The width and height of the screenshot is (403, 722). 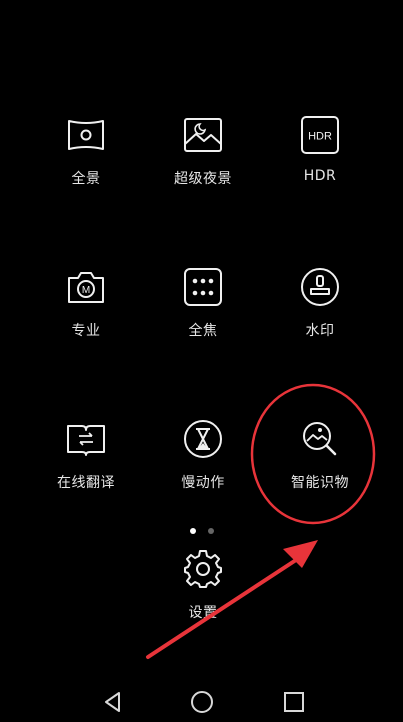 I want to click on back-triangle-icon, so click(x=113, y=702).